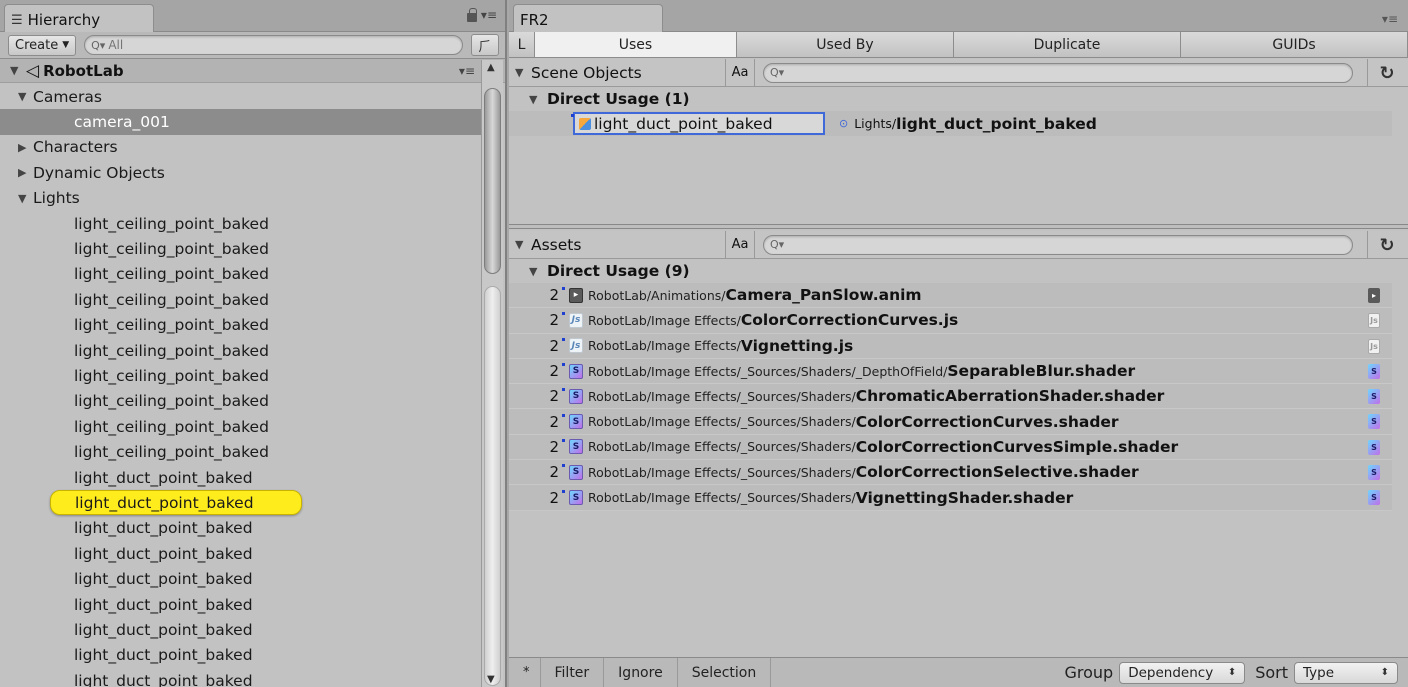  I want to click on scene-search-input, so click(1066, 72).